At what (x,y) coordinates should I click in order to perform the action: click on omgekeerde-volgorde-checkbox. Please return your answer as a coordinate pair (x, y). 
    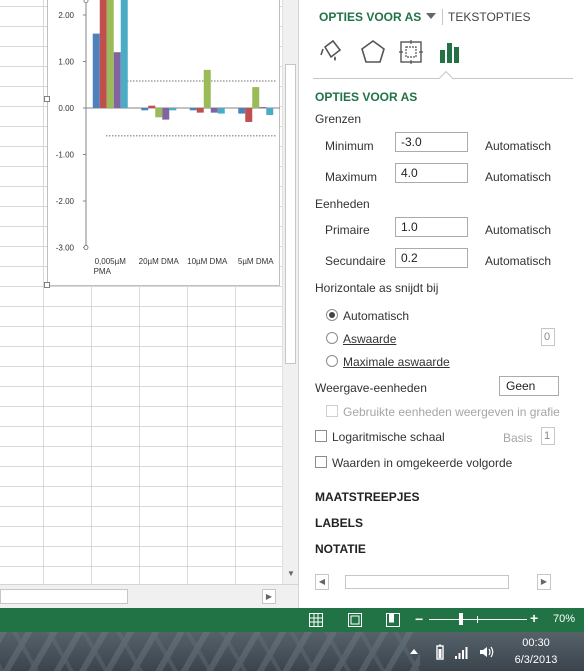
    Looking at the image, I should click on (321, 462).